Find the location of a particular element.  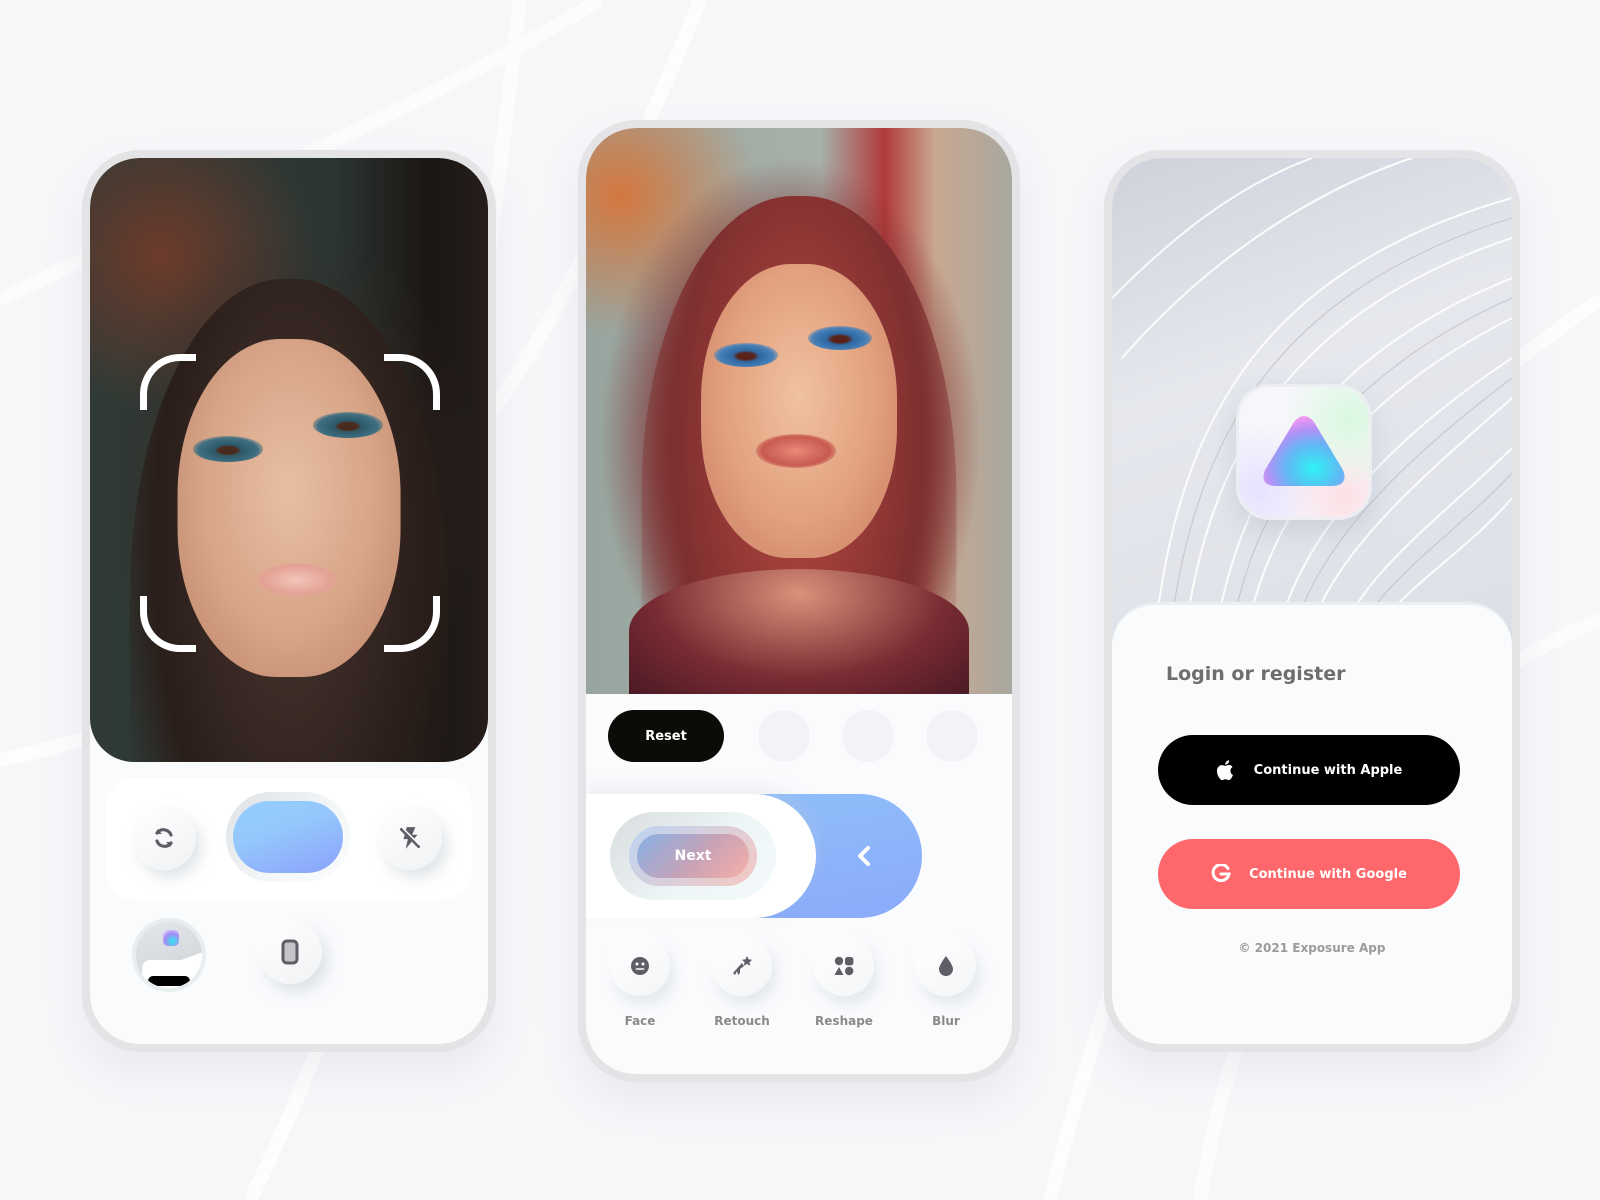

continue-with-apple-button: Continue with Apple is located at coordinates (1309, 770).